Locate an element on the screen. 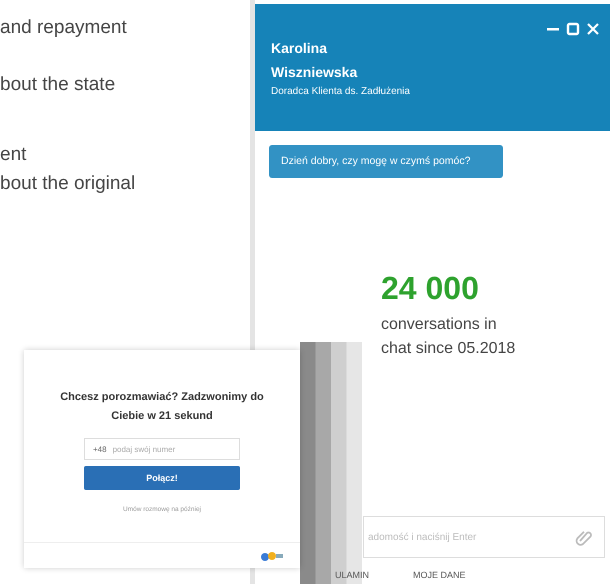  logo-icon is located at coordinates (272, 555).